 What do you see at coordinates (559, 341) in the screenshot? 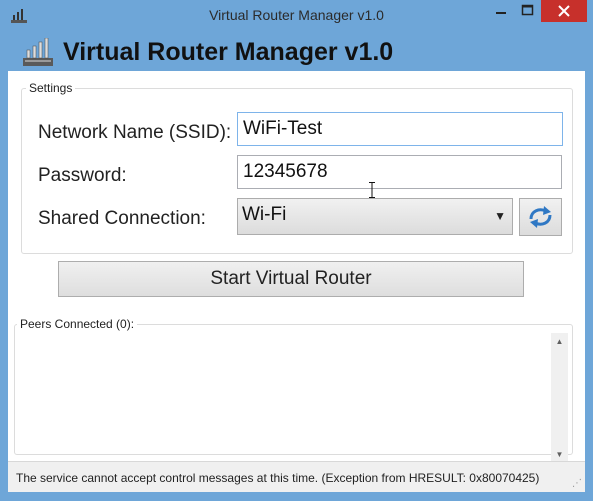
I see `scroll-up-icon: ▲` at bounding box center [559, 341].